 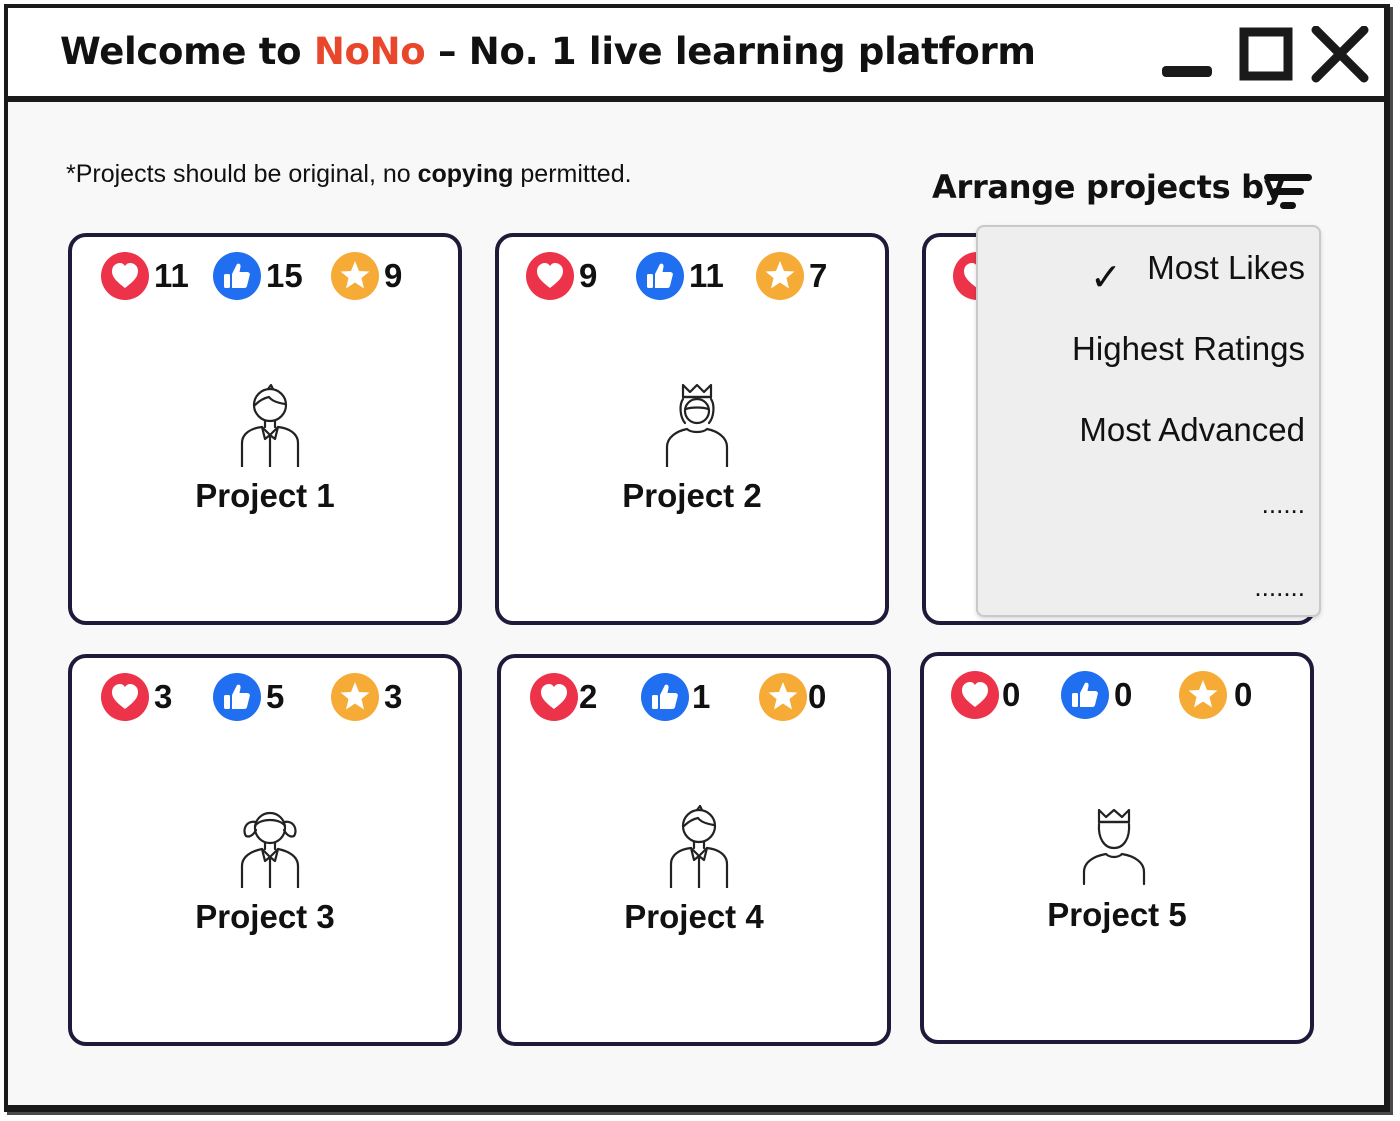 I want to click on close-button, so click(x=1340, y=56).